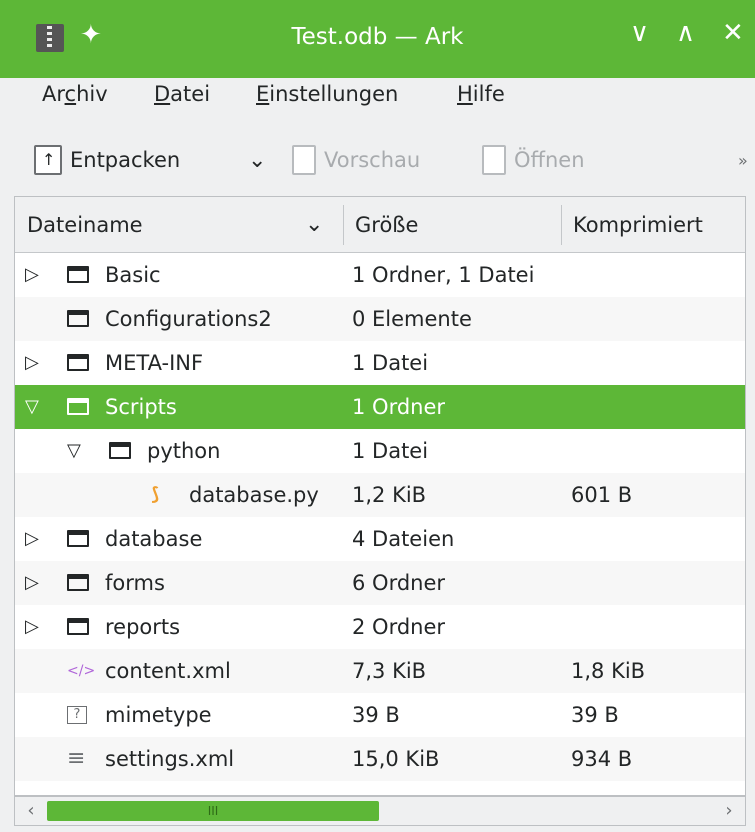 This screenshot has height=832, width=755. What do you see at coordinates (257, 160) in the screenshot?
I see `extract-dropdown-button: ⌄` at bounding box center [257, 160].